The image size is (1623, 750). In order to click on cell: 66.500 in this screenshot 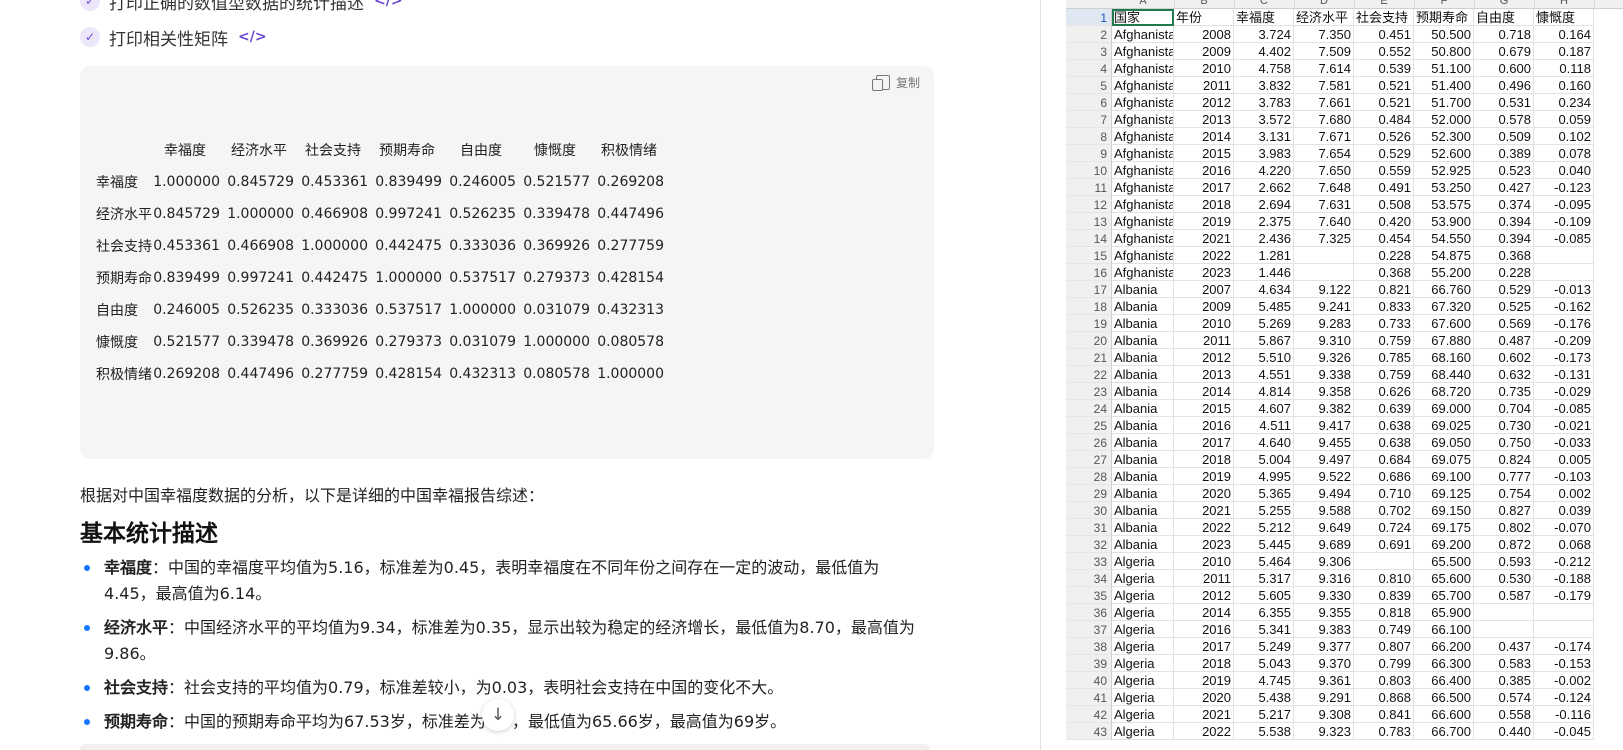, I will do `click(1444, 697)`.